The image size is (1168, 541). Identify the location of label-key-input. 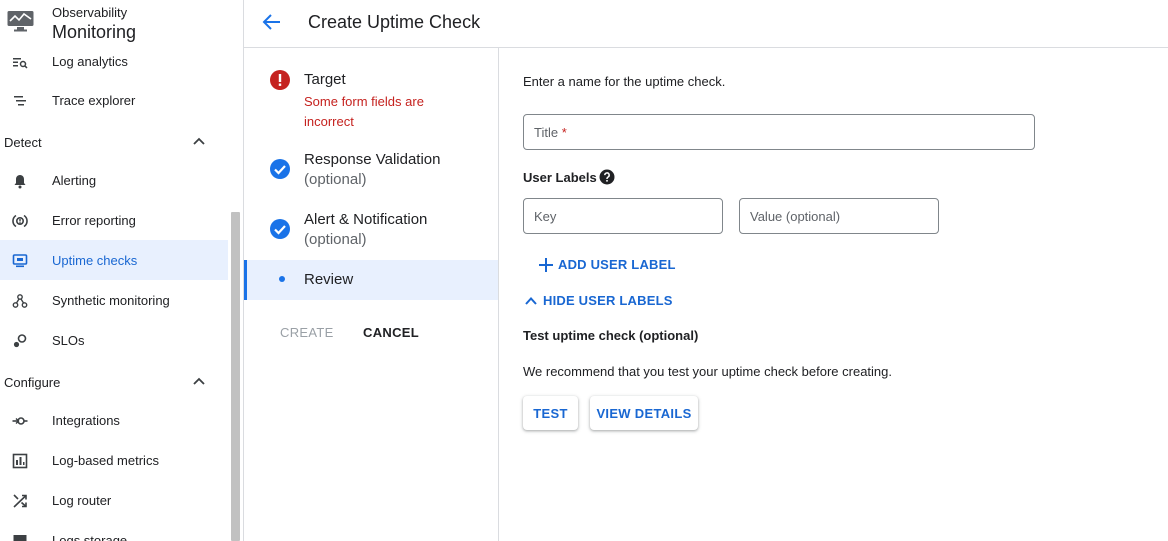
(623, 216).